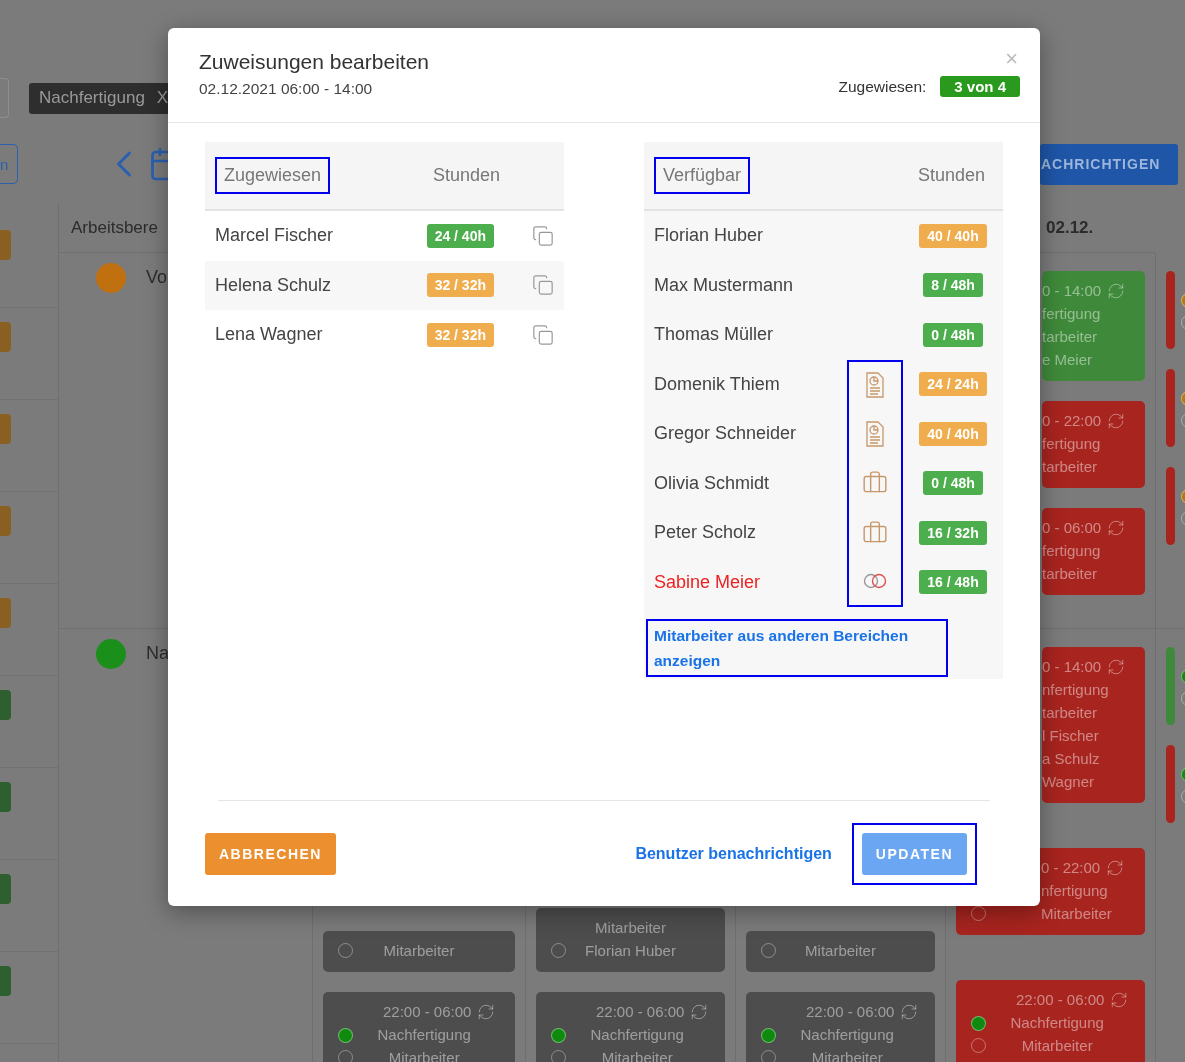 The width and height of the screenshot is (1185, 1062). What do you see at coordinates (270, 853) in the screenshot?
I see `cancel-button: ABBRECHEN` at bounding box center [270, 853].